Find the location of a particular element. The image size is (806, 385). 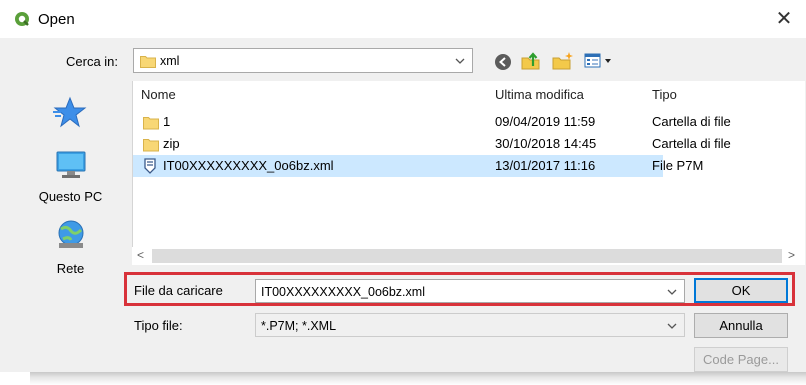

title-bar: Open ✕ is located at coordinates (403, 19).